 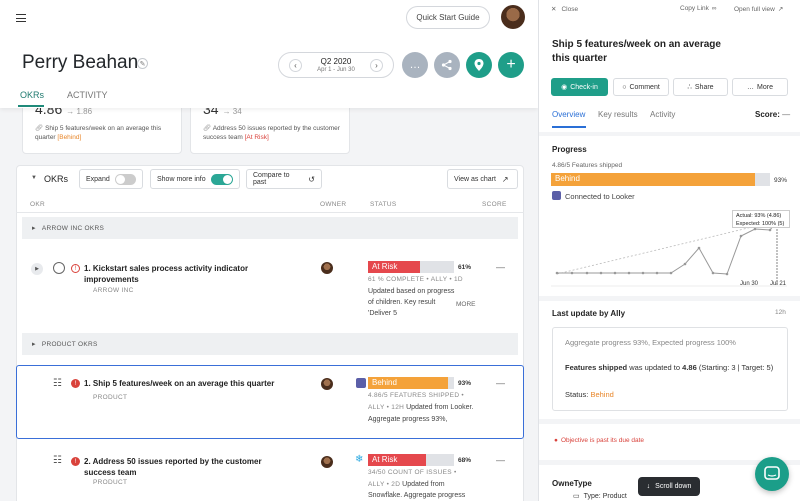 I want to click on avatar, so click(x=513, y=17).